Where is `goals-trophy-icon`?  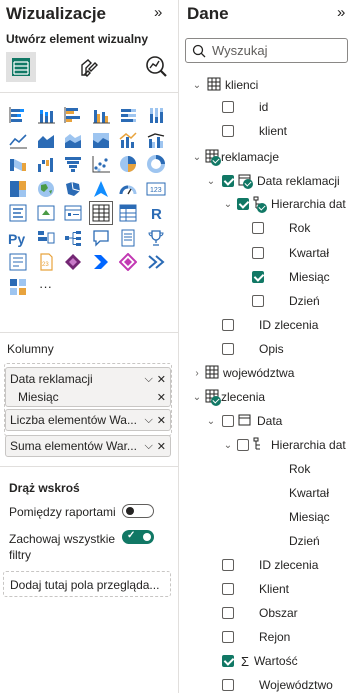 goals-trophy-icon is located at coordinates (156, 238).